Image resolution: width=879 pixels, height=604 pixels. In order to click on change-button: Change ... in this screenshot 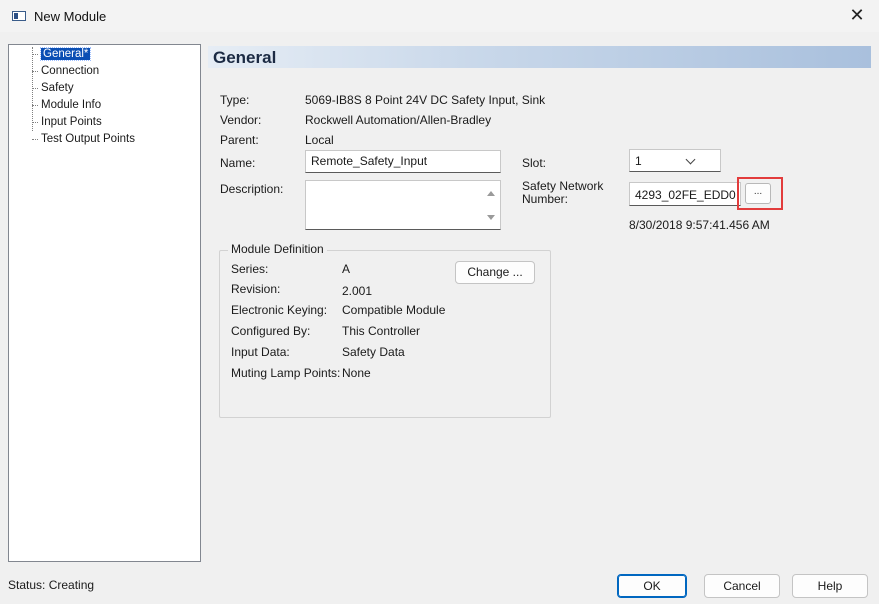, I will do `click(495, 272)`.